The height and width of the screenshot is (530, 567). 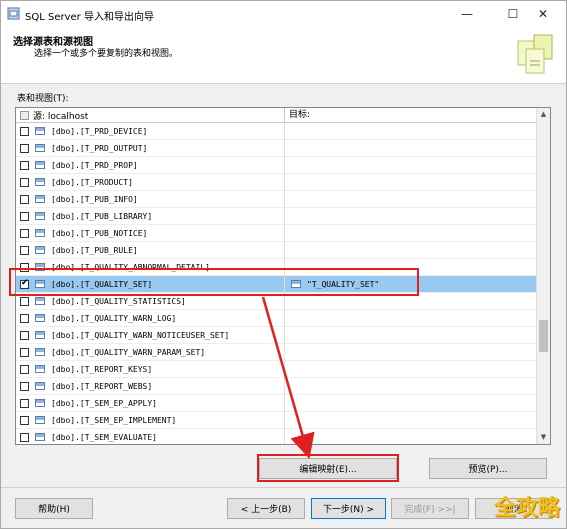 What do you see at coordinates (543, 14) in the screenshot?
I see `close-icon: ✕` at bounding box center [543, 14].